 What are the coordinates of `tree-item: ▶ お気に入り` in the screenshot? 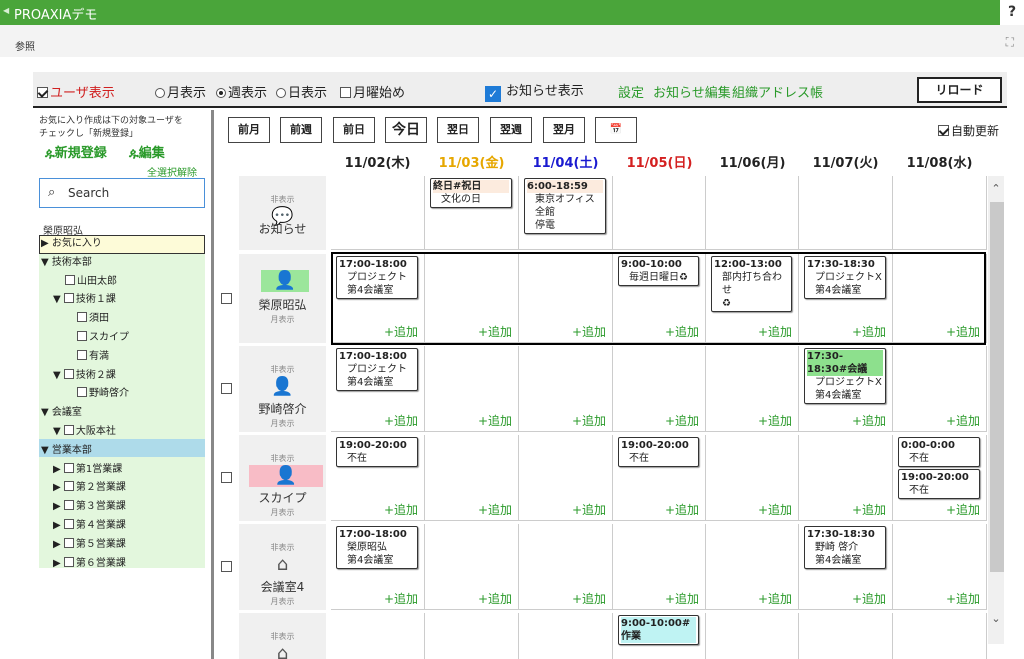 It's located at (122, 243).